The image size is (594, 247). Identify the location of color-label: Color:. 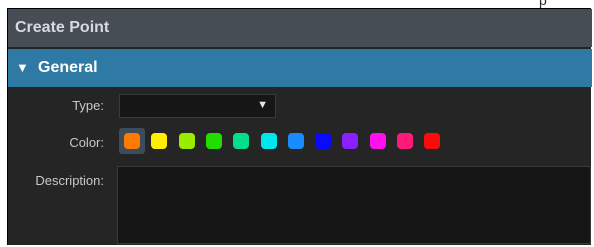
(86, 142).